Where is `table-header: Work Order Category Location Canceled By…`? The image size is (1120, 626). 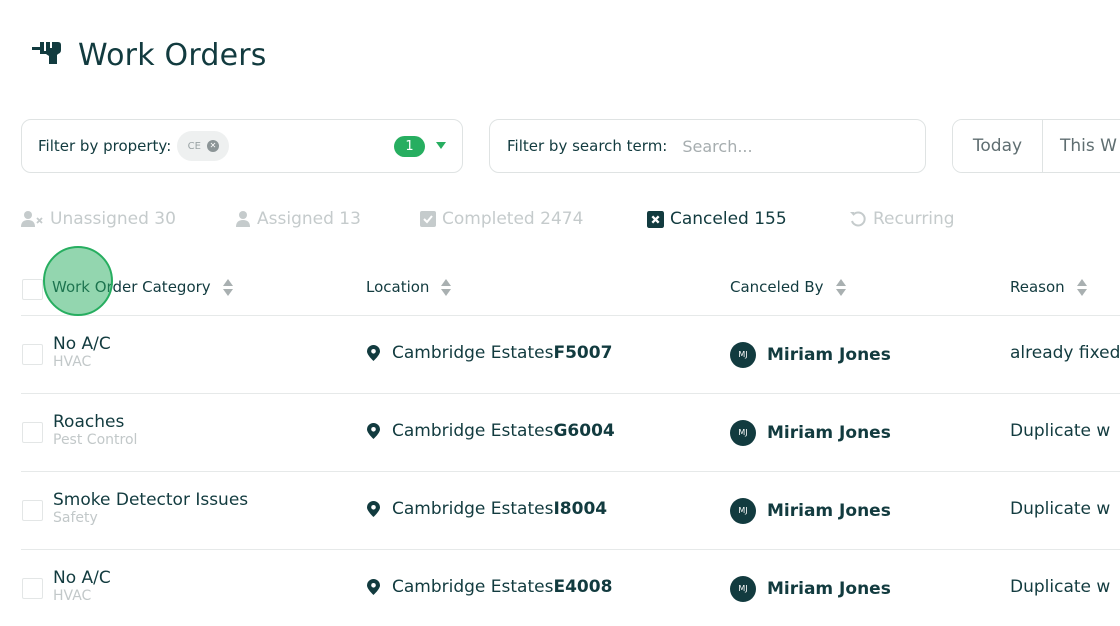 table-header: Work Order Category Location Canceled By… is located at coordinates (570, 291).